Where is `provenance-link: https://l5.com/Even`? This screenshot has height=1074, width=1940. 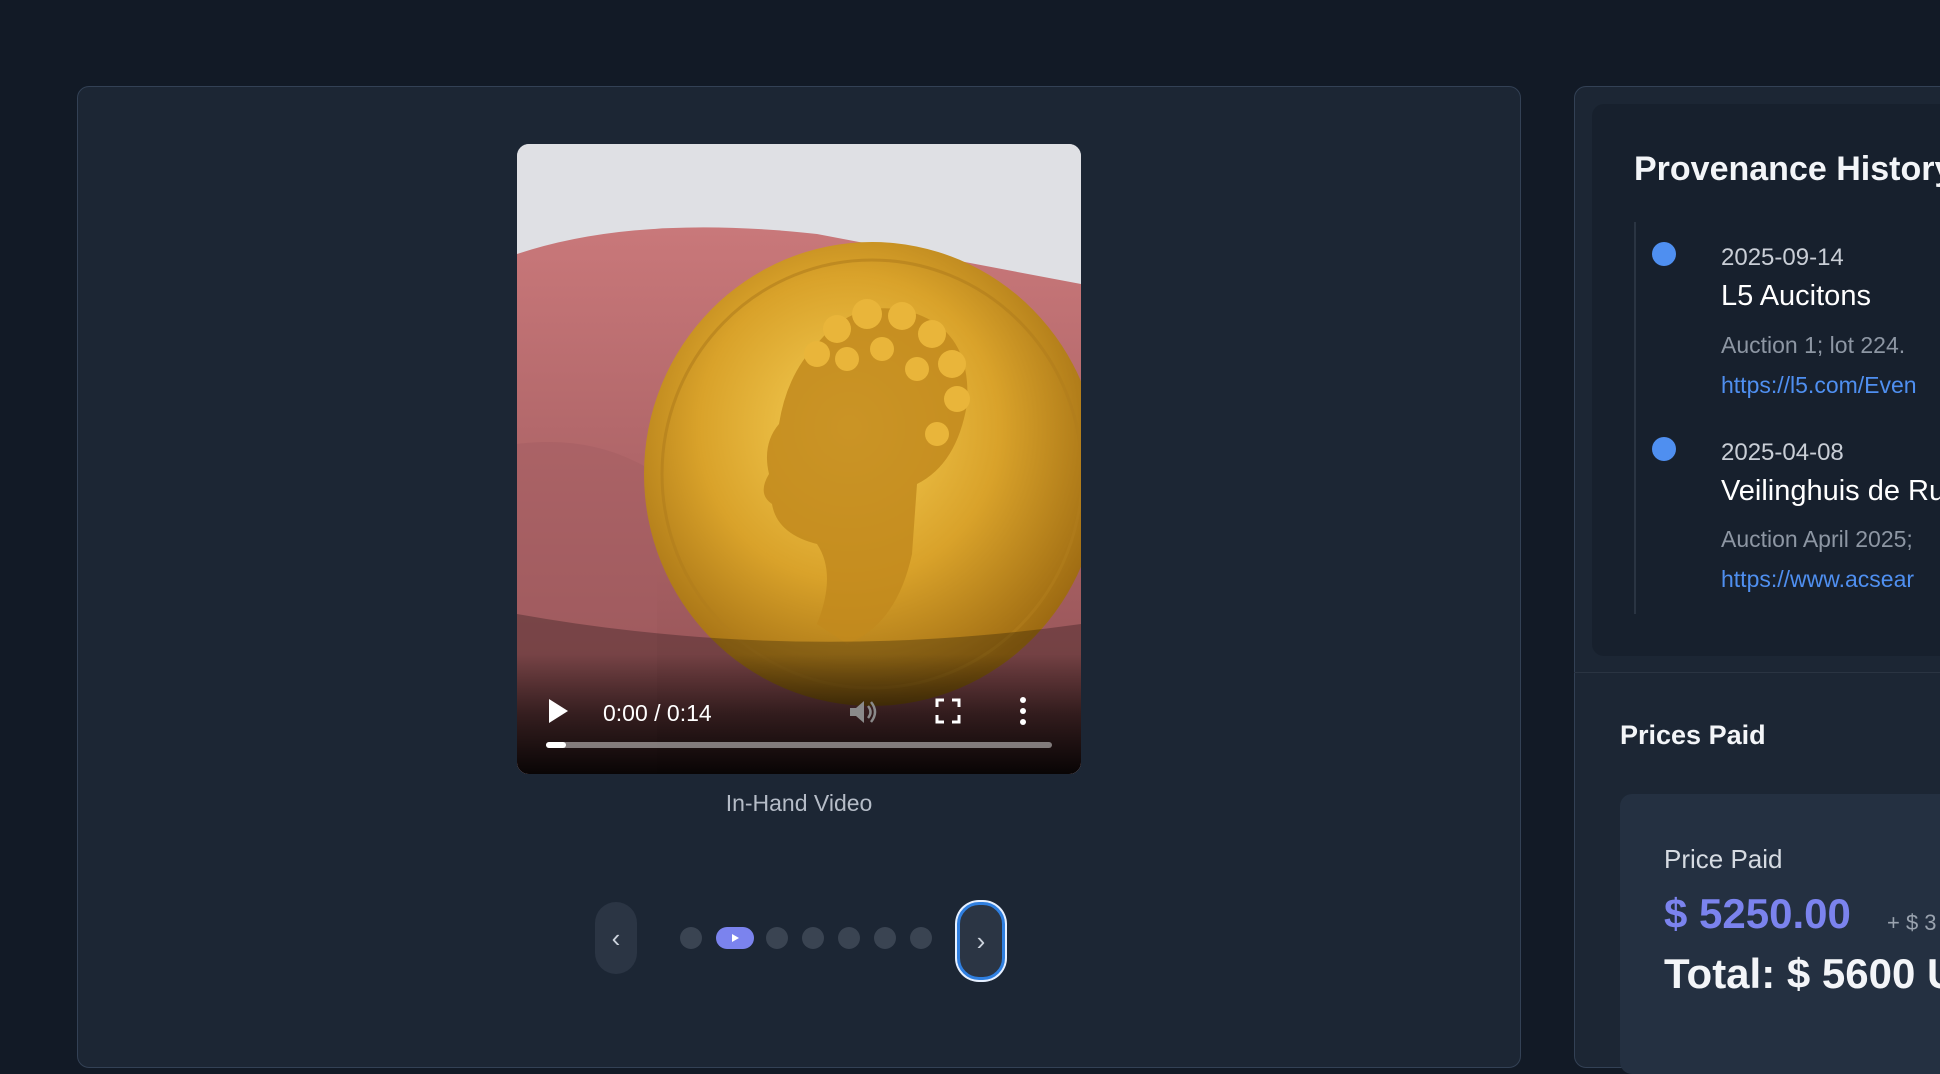 provenance-link: https://l5.com/Even is located at coordinates (1819, 385).